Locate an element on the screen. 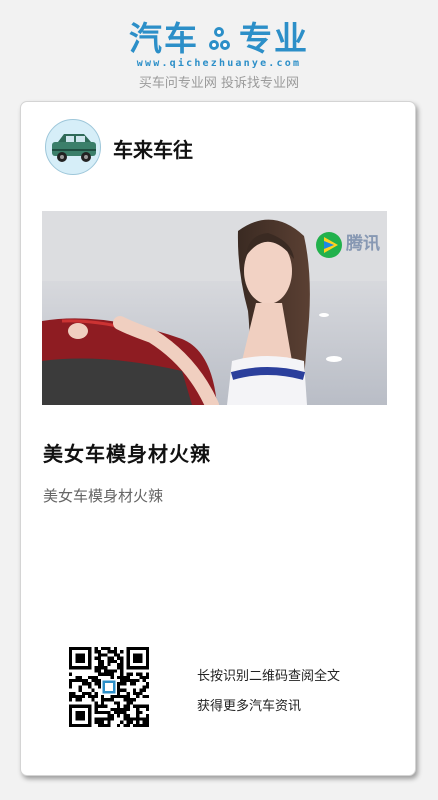 The width and height of the screenshot is (438, 800). article-title: 美女车模身材火辣 is located at coordinates (127, 452).